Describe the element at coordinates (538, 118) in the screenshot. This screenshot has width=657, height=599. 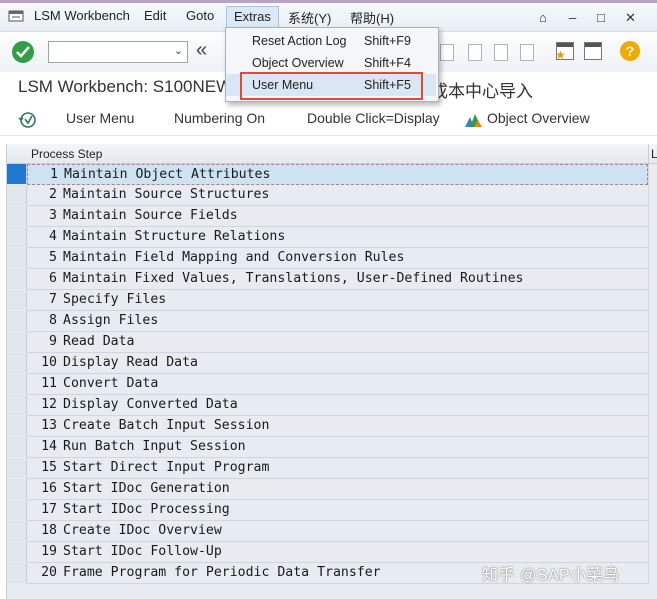
I see `object-overview-button: Object Overview` at that location.